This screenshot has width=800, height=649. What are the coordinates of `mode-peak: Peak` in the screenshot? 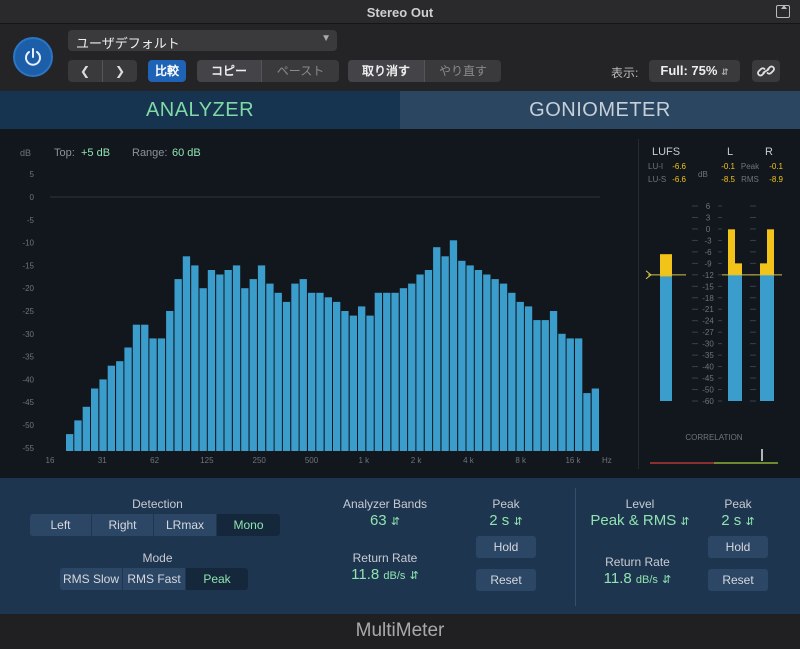 It's located at (217, 579).